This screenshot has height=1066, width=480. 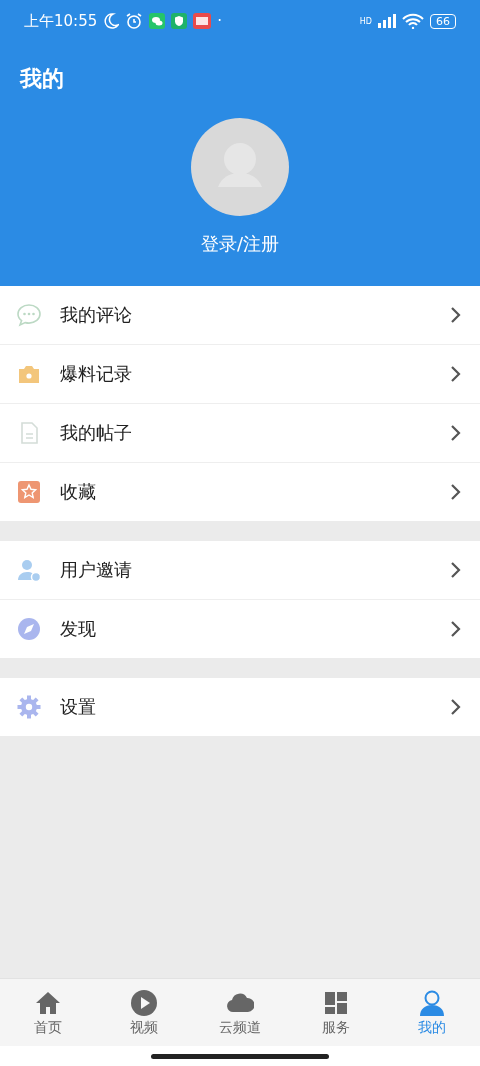 What do you see at coordinates (48, 1012) in the screenshot?
I see `tab-item: 首页` at bounding box center [48, 1012].